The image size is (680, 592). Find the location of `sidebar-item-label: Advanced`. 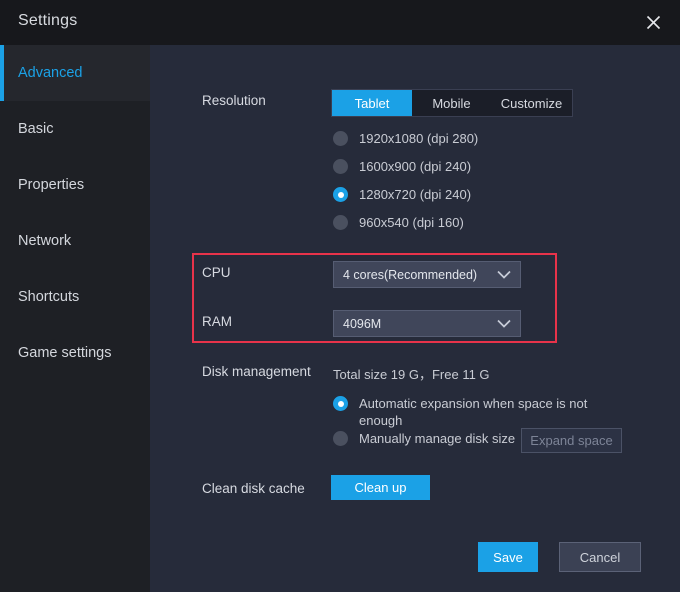

sidebar-item-label: Advanced is located at coordinates (50, 73).